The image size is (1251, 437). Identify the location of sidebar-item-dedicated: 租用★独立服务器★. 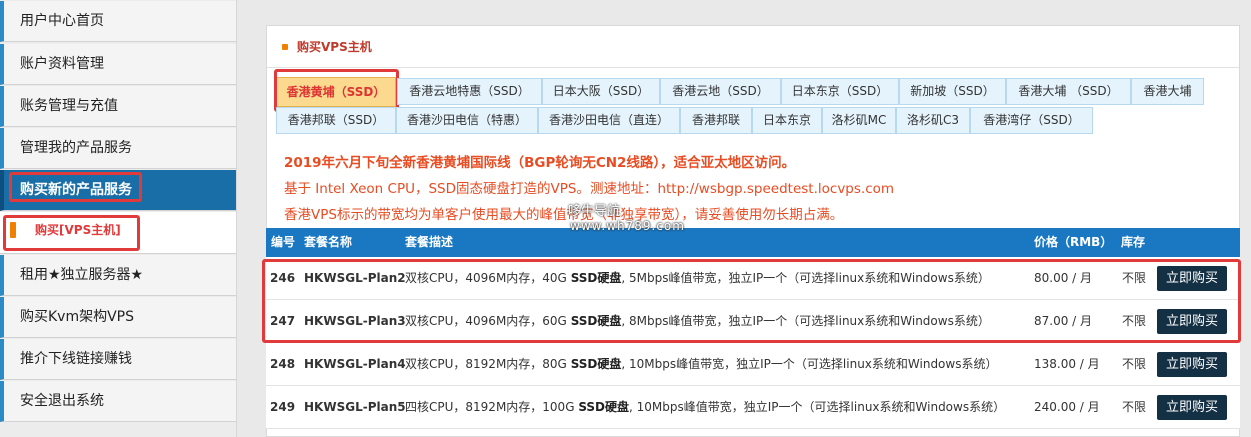
(118, 275).